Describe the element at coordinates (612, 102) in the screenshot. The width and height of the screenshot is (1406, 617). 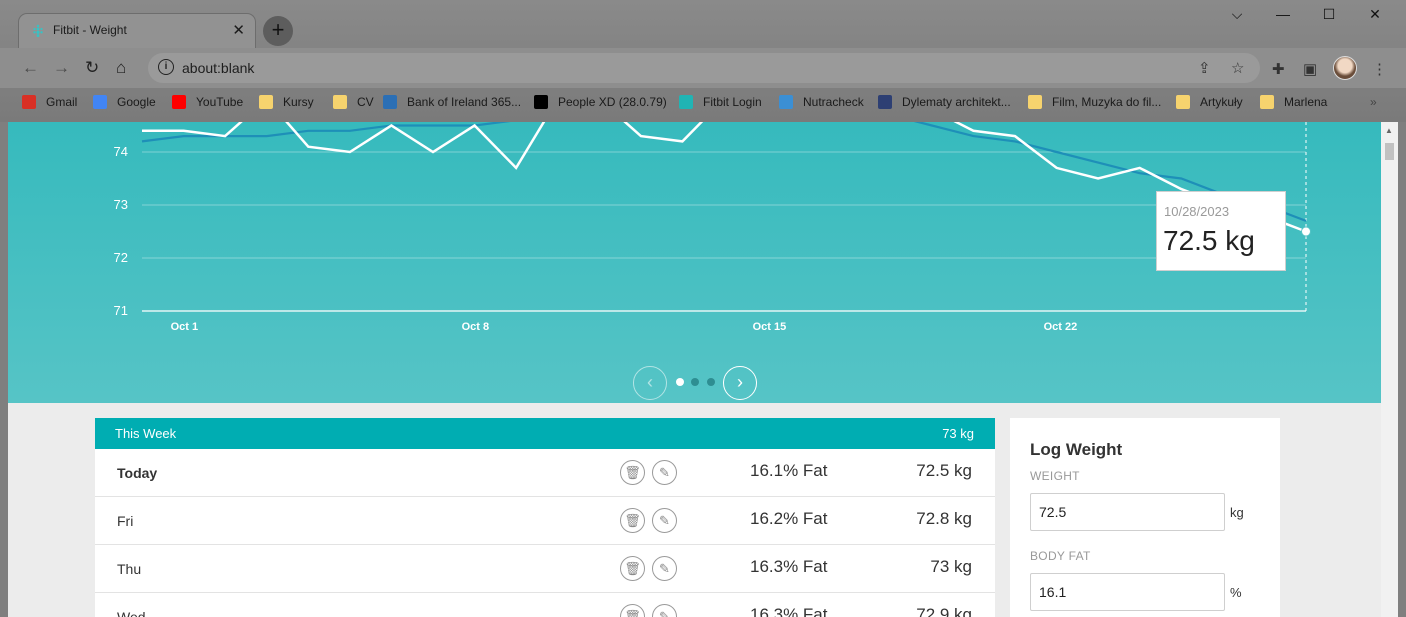
I see `bookmark-label: People XD (28.0.79)` at that location.